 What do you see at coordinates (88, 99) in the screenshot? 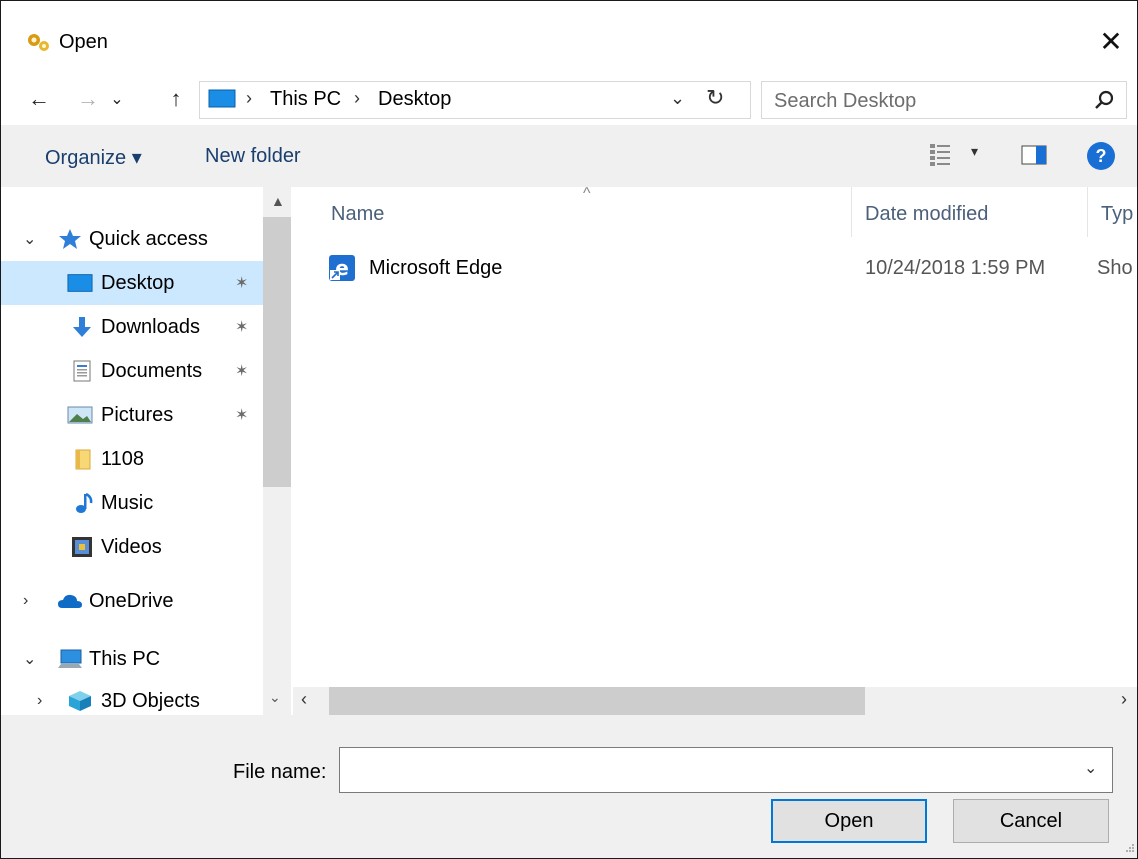
I see `forward-button: →` at bounding box center [88, 99].